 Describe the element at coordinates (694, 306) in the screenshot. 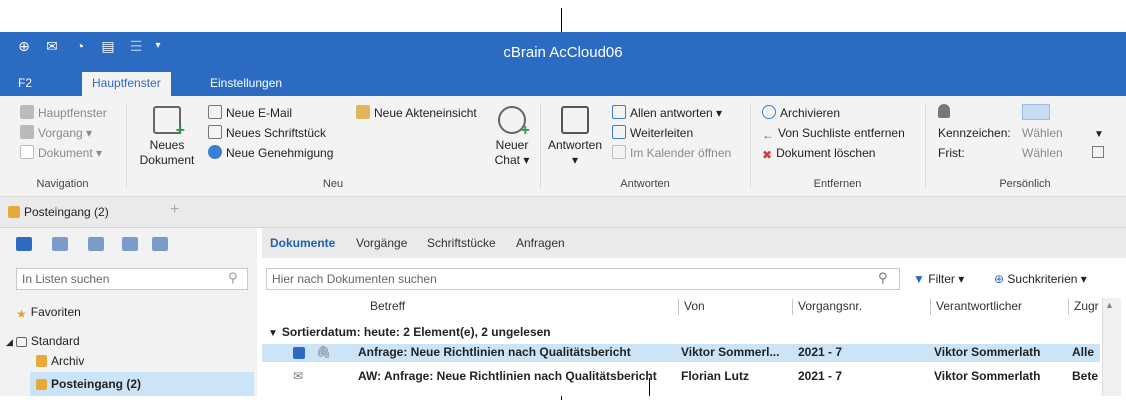

I see `column-von: Von` at that location.